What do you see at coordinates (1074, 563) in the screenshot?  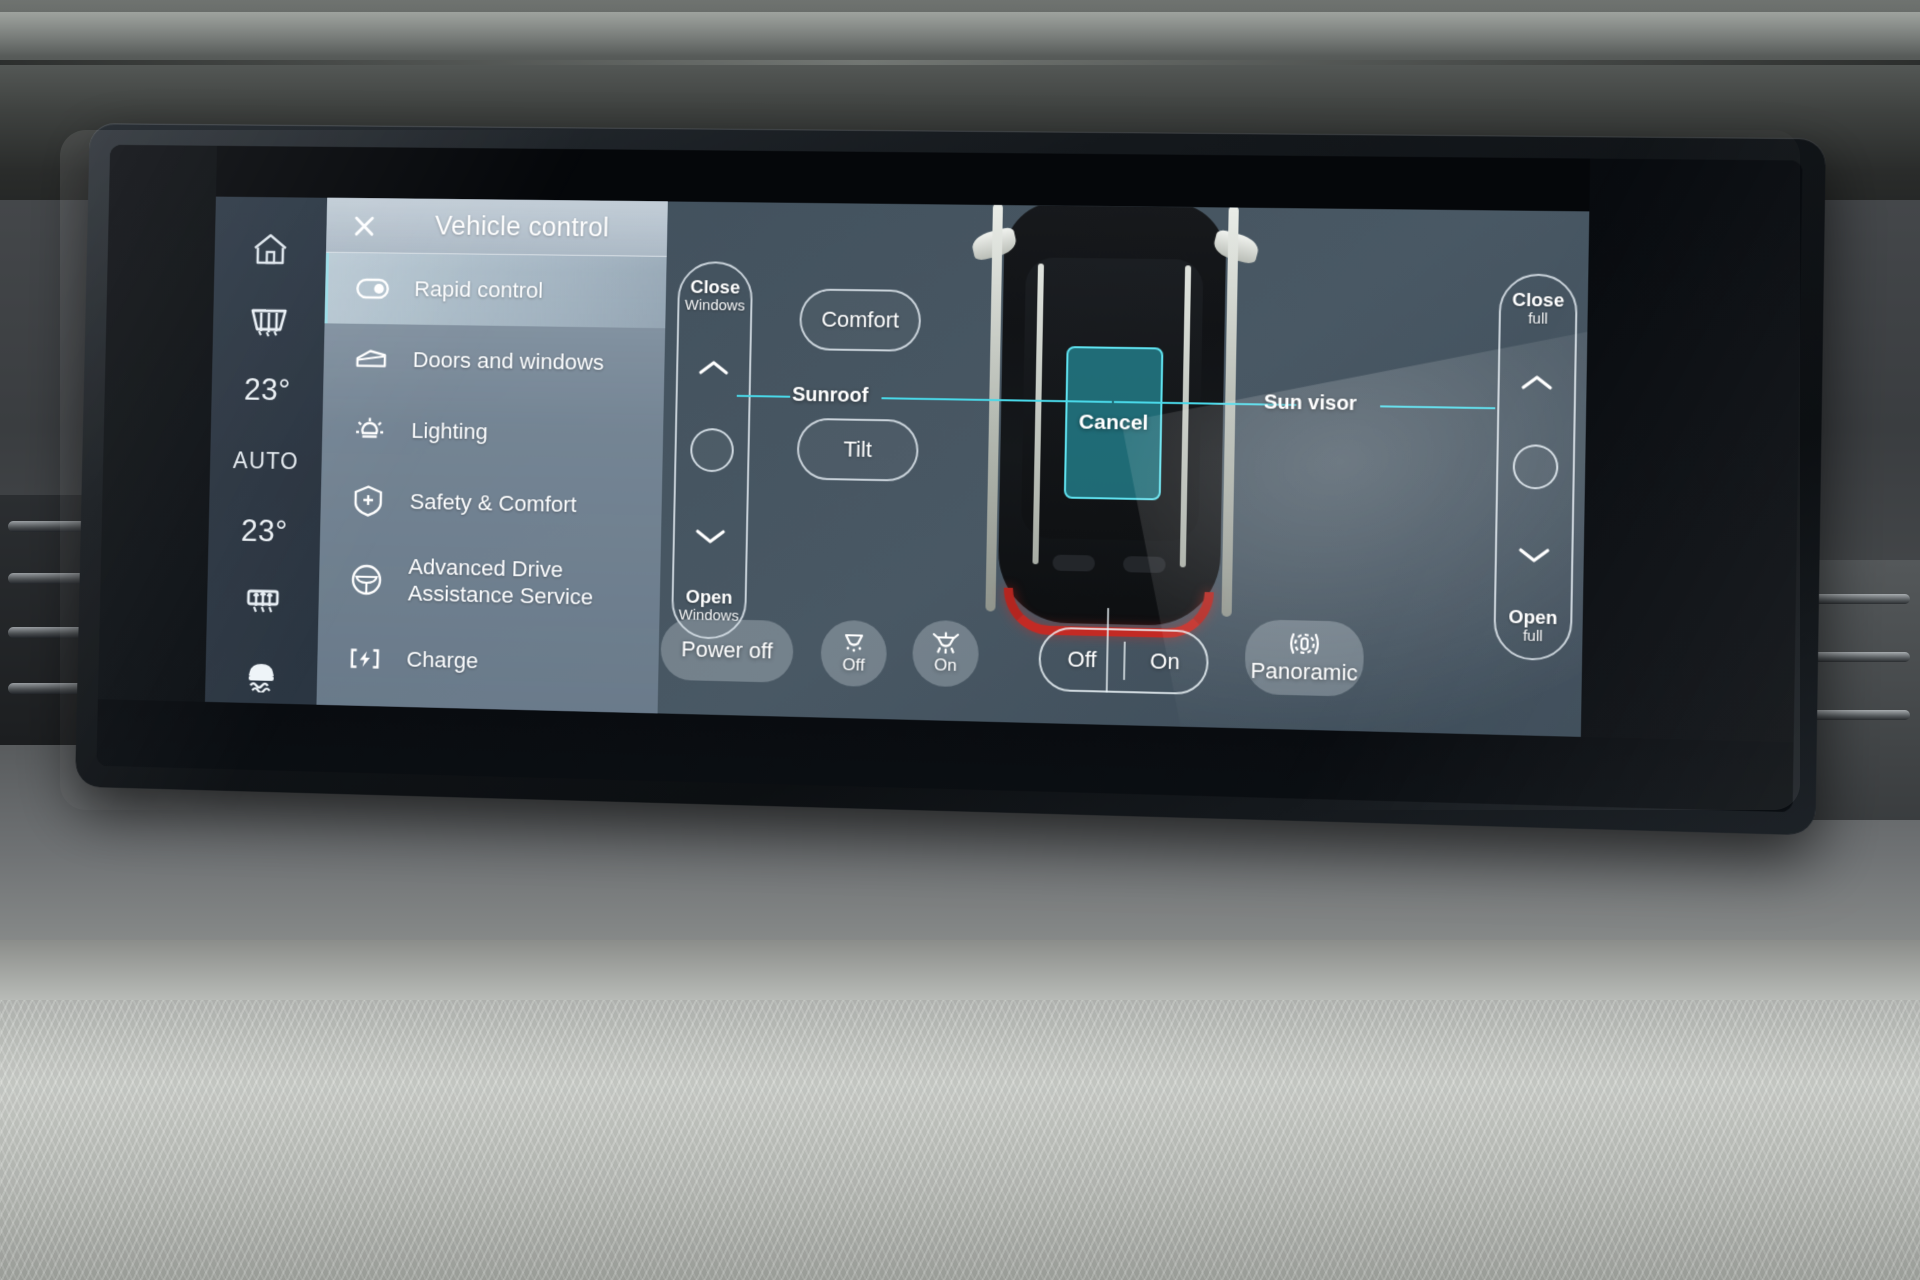 I see `left-hood-vent` at bounding box center [1074, 563].